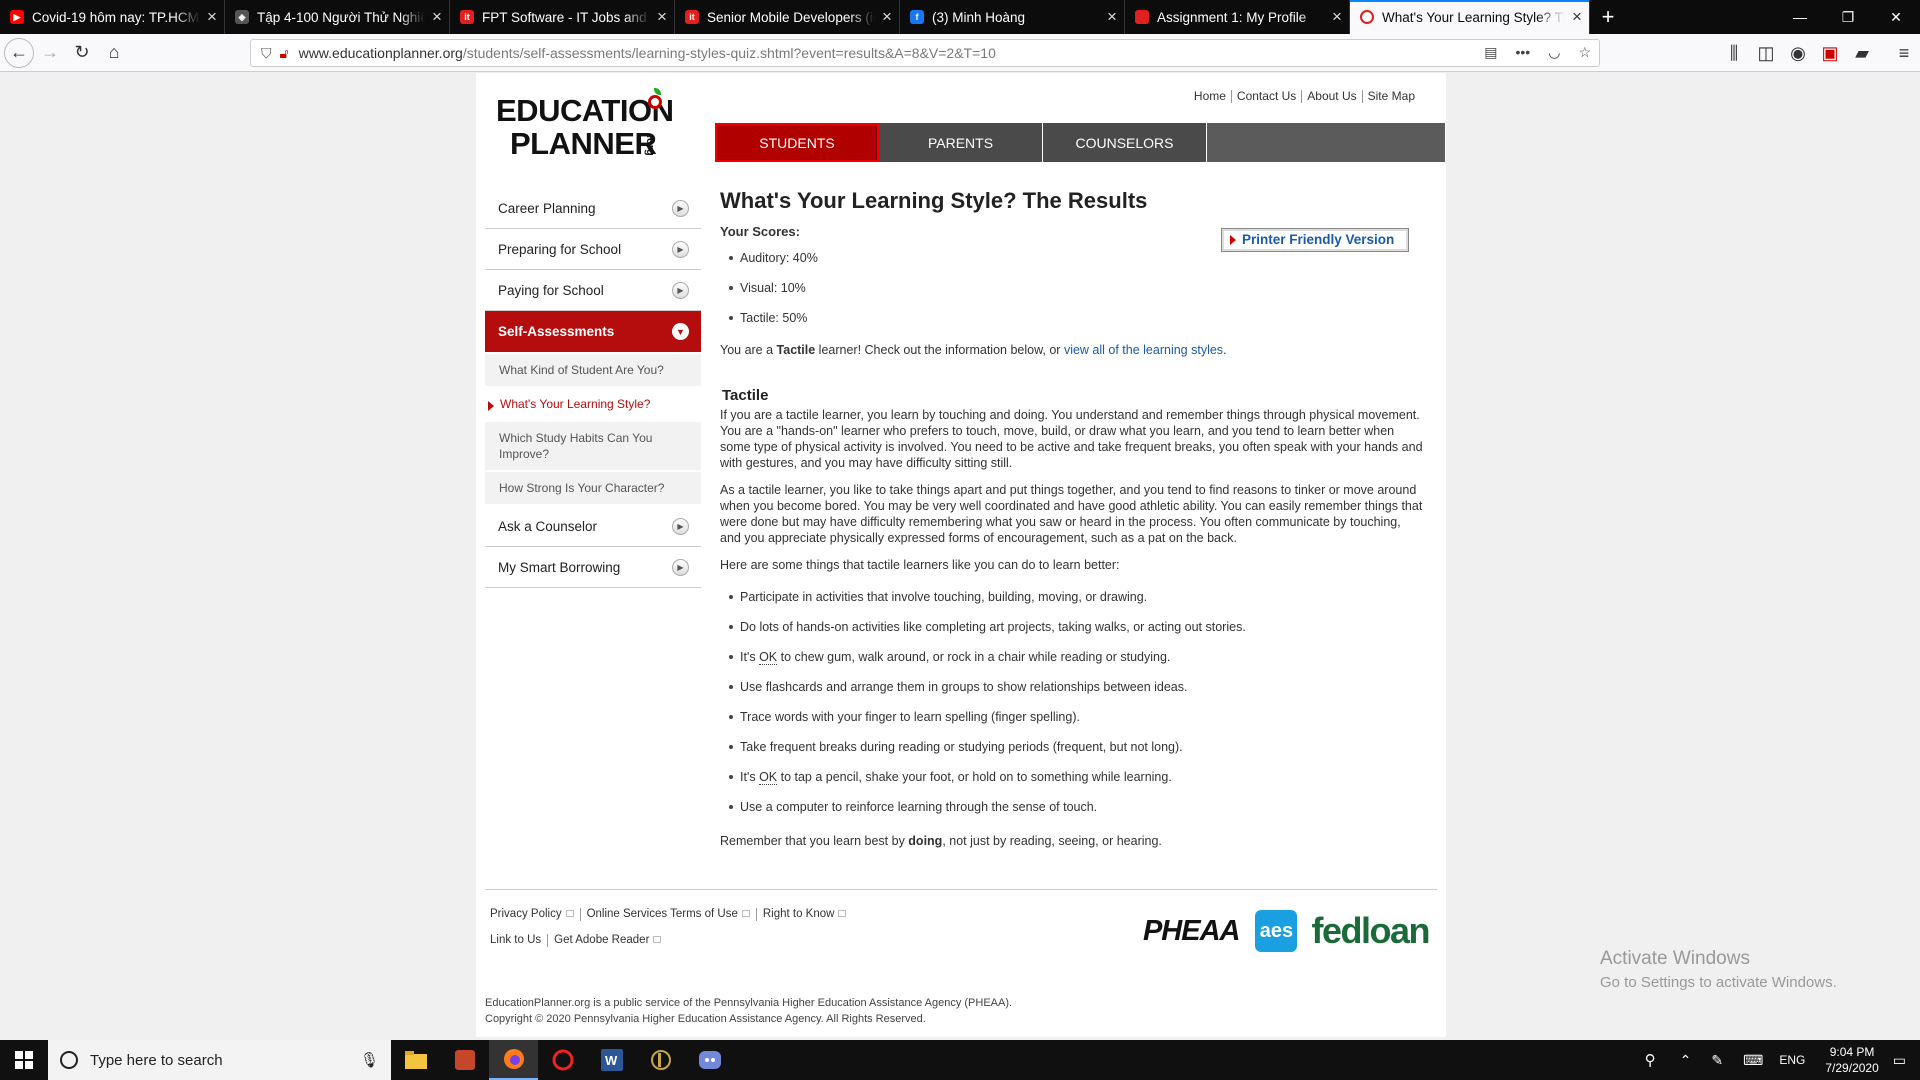 The height and width of the screenshot is (1080, 1920). I want to click on browser-tab: ◈ Tập 4-100 Người Thử Nghiệm ×, so click(337, 17).